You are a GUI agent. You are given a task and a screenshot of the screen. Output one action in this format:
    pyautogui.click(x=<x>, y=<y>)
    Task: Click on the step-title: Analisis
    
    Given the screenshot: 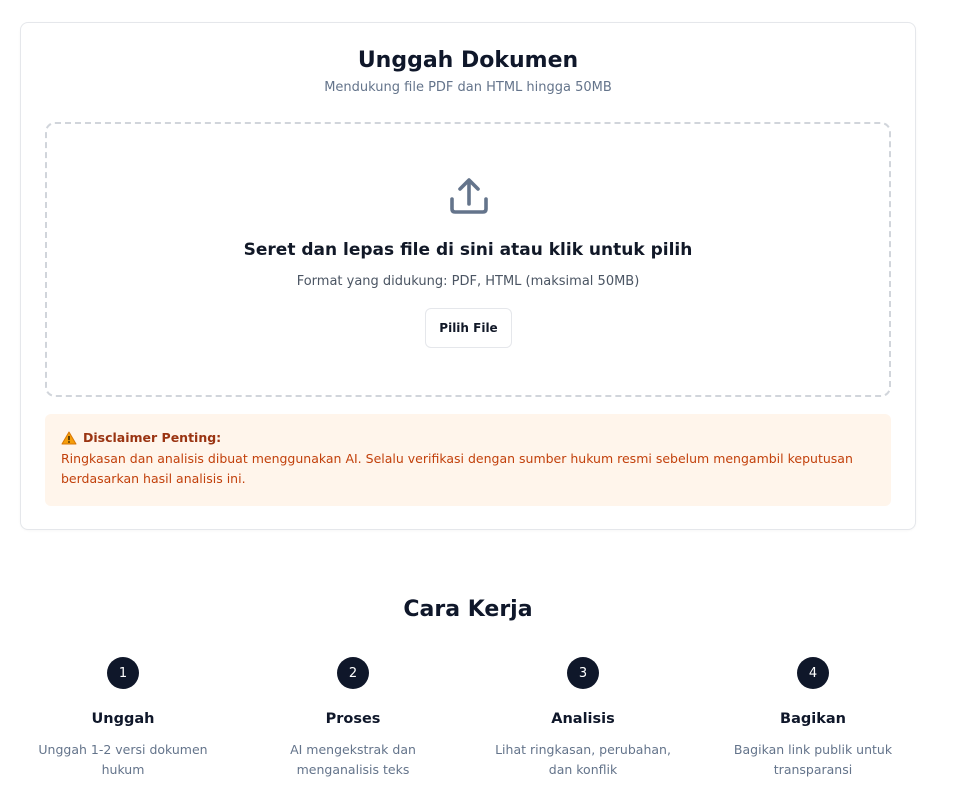 What is the action you would take?
    pyautogui.click(x=583, y=719)
    